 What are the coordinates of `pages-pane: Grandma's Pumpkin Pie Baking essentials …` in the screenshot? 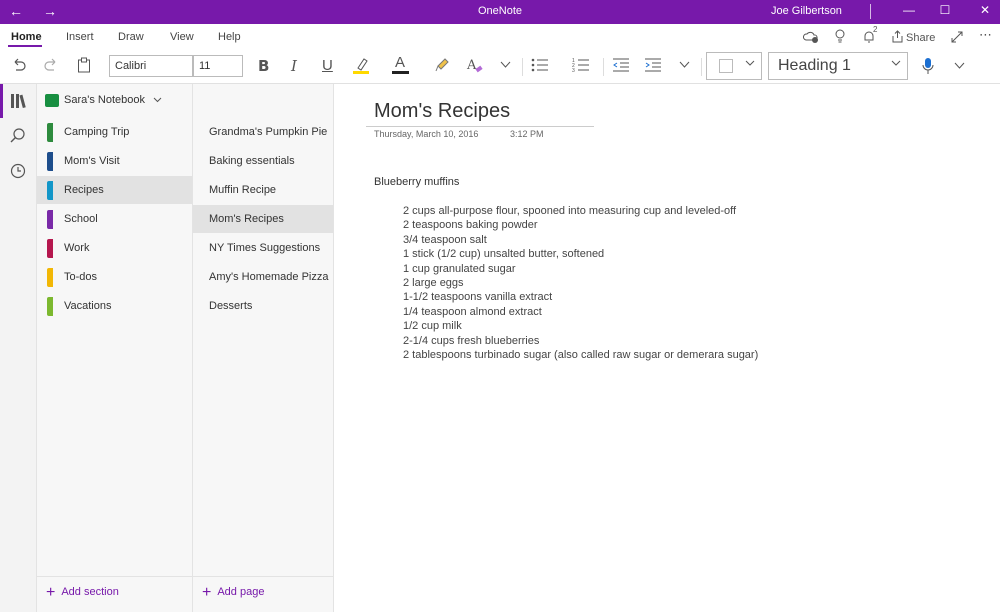 It's located at (263, 348).